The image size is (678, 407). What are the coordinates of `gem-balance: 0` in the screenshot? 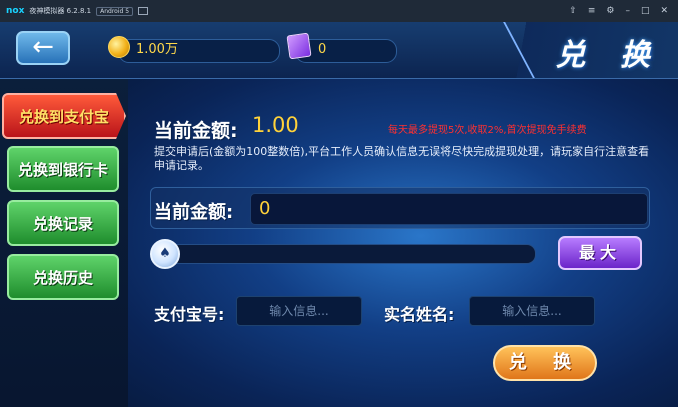 It's located at (322, 49).